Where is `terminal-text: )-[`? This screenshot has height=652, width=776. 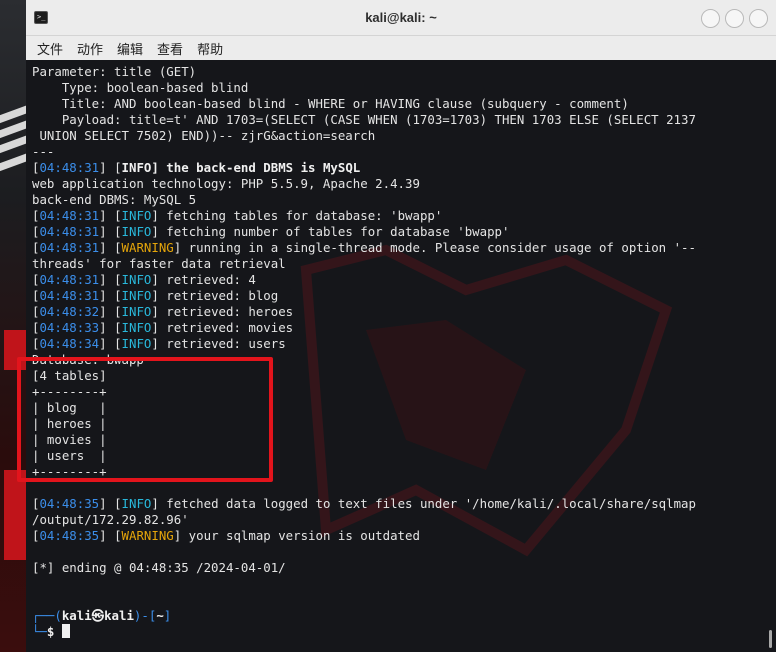
terminal-text: )-[ is located at coordinates (145, 615).